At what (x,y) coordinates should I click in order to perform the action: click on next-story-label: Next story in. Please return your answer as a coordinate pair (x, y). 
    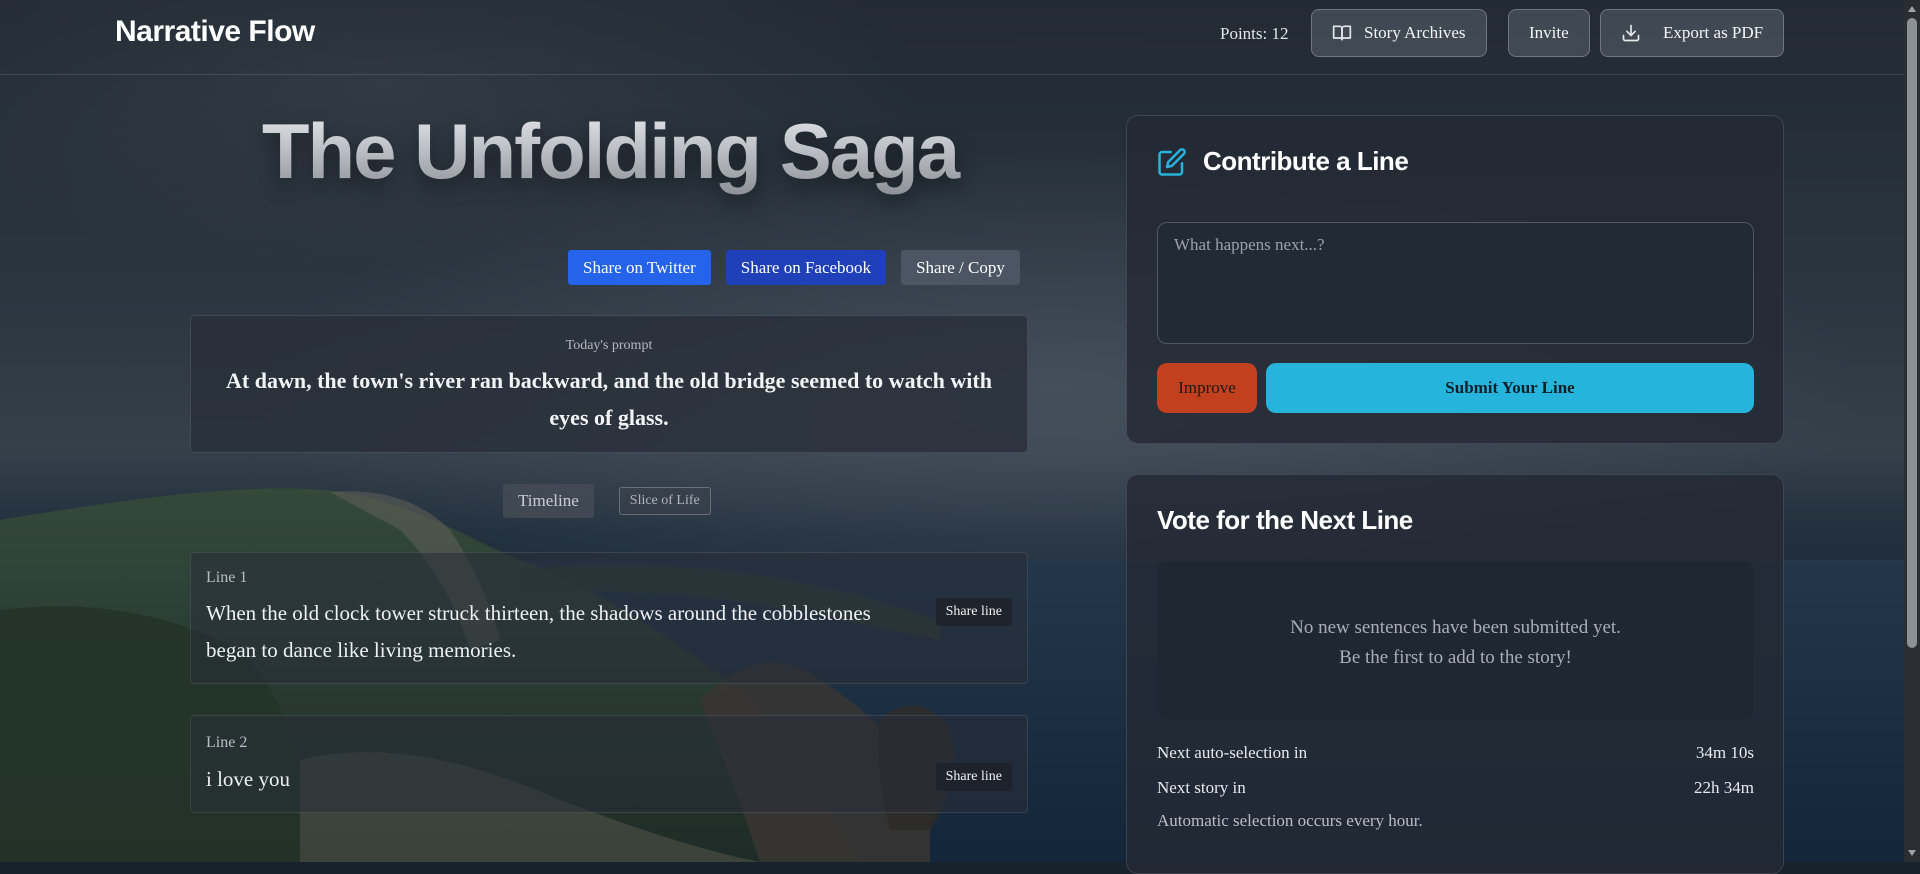
    Looking at the image, I should click on (1201, 787).